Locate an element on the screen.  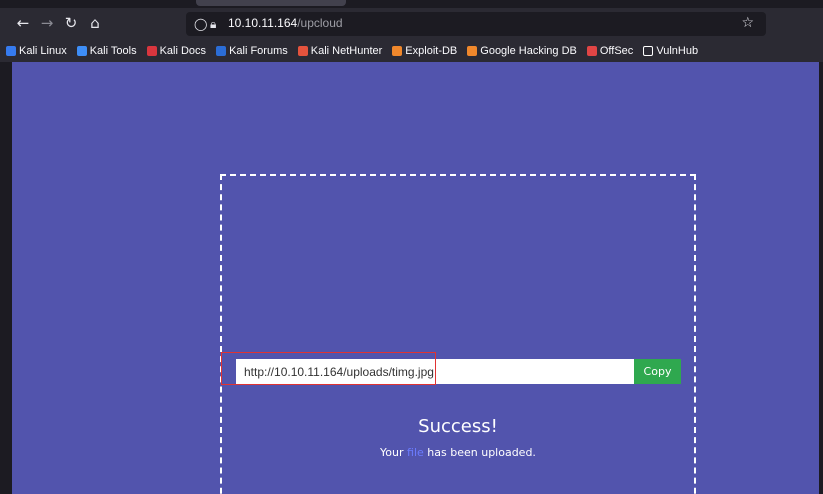
bookmark-label: Kali Docs is located at coordinates (183, 51).